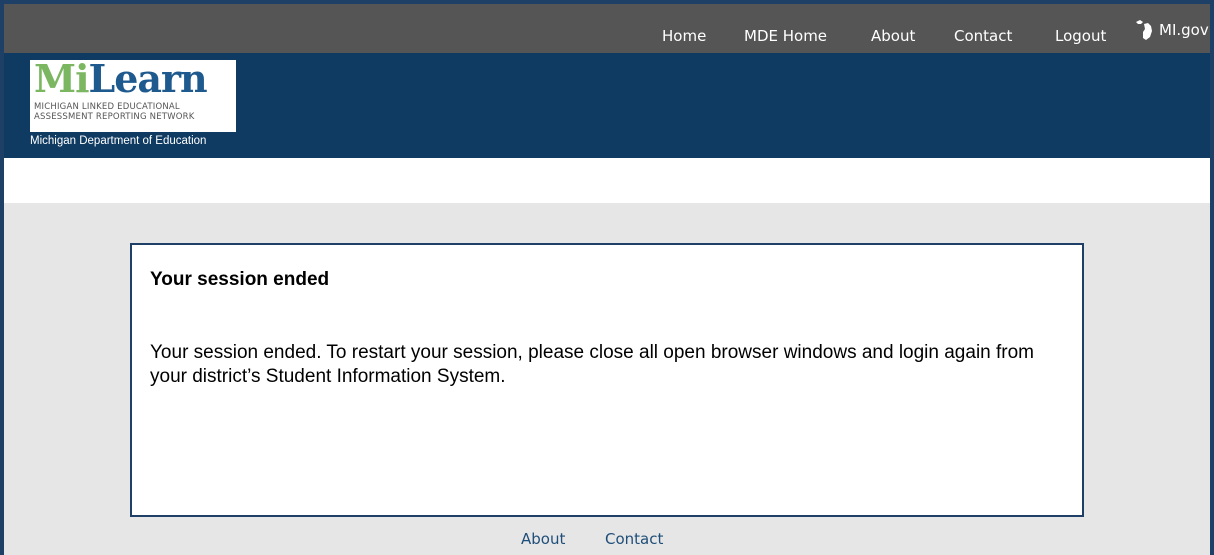 This screenshot has height=555, width=1214. I want to click on logo-wordmark: MiLearn, so click(121, 80).